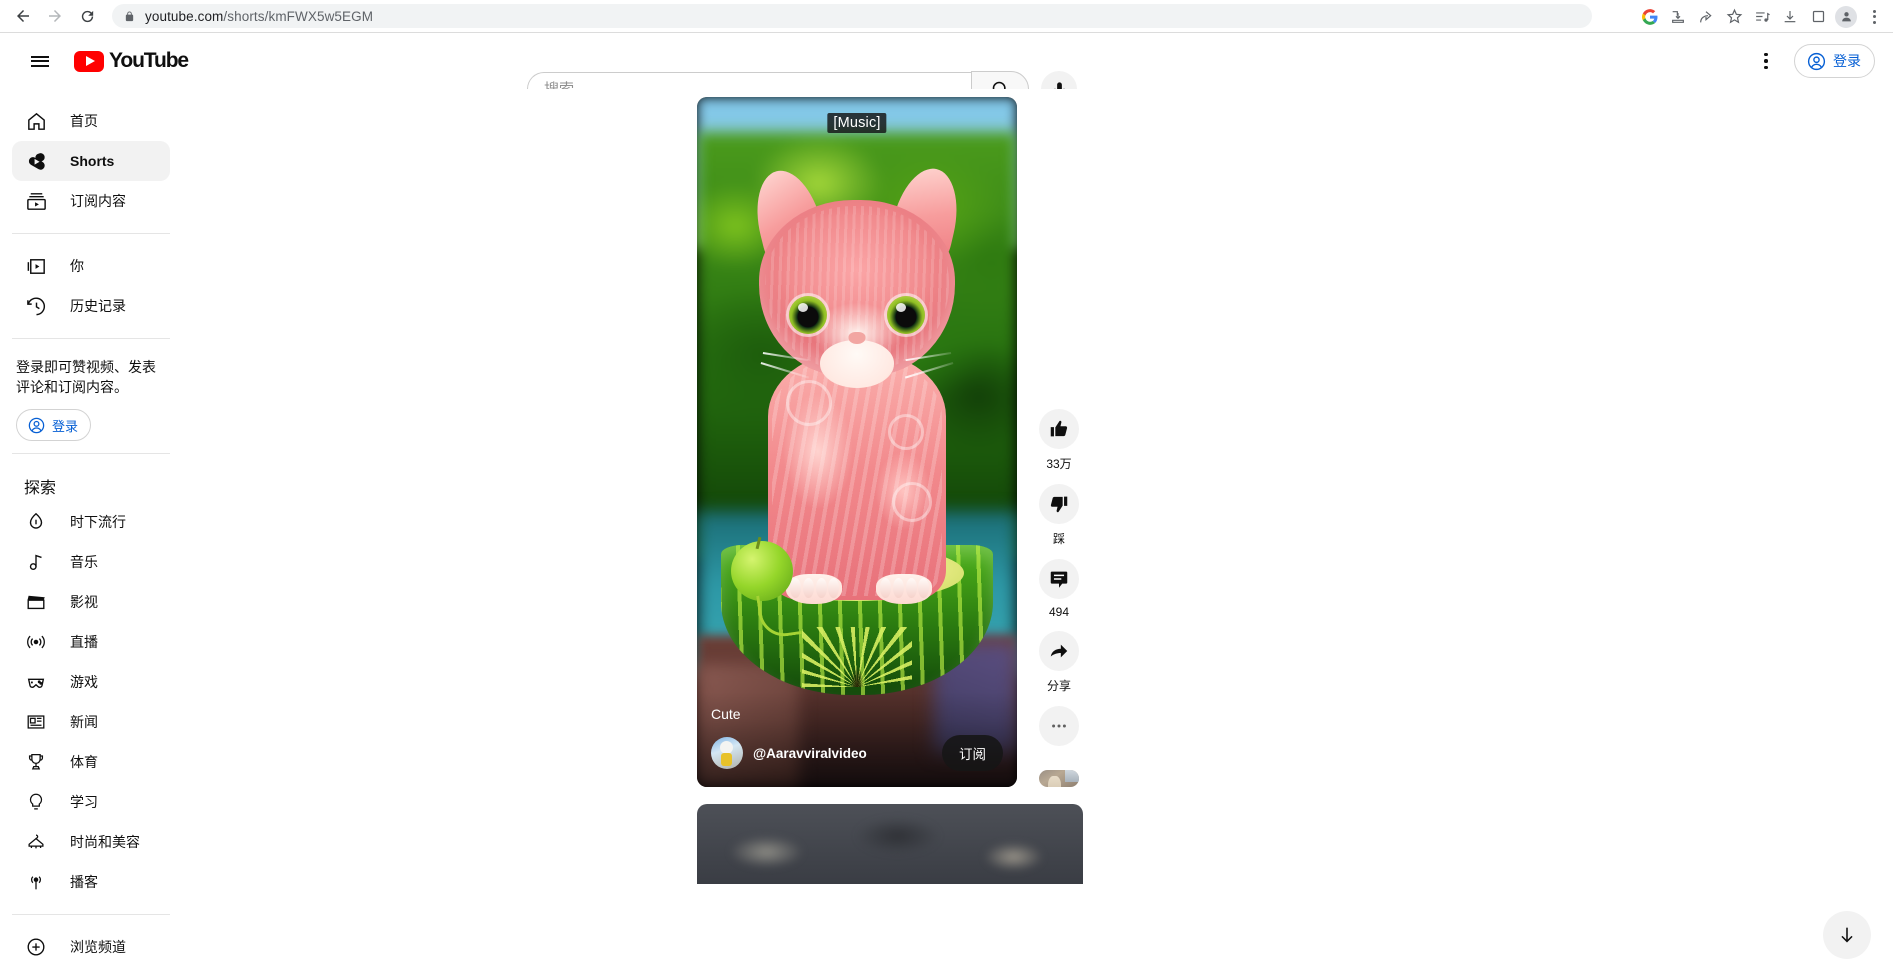 This screenshot has height=977, width=1893. I want to click on shorts-icon, so click(36, 161).